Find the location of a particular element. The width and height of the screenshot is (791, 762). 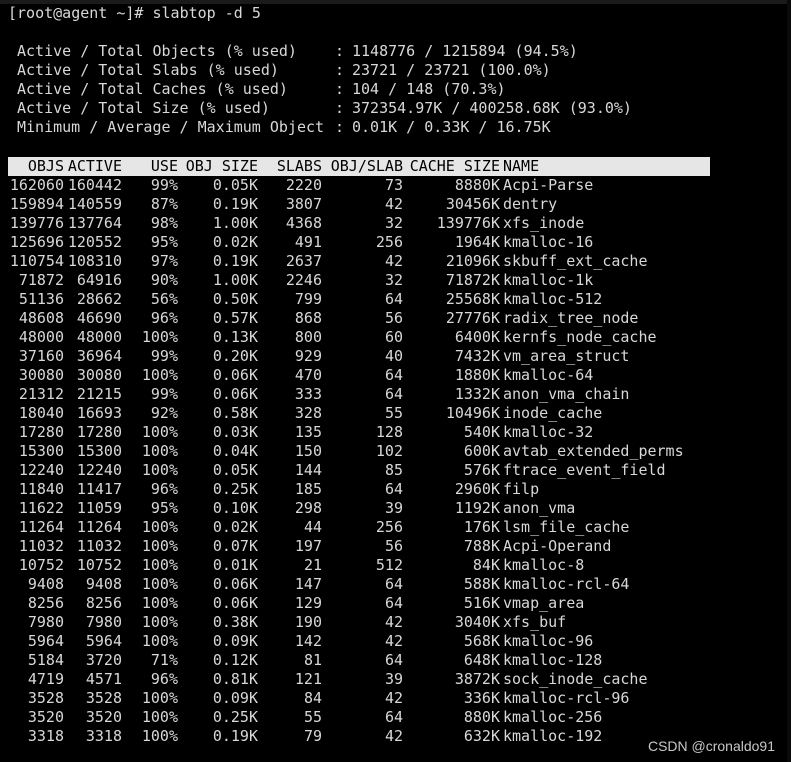

cell-obj-size: 0.20K is located at coordinates (235, 356).